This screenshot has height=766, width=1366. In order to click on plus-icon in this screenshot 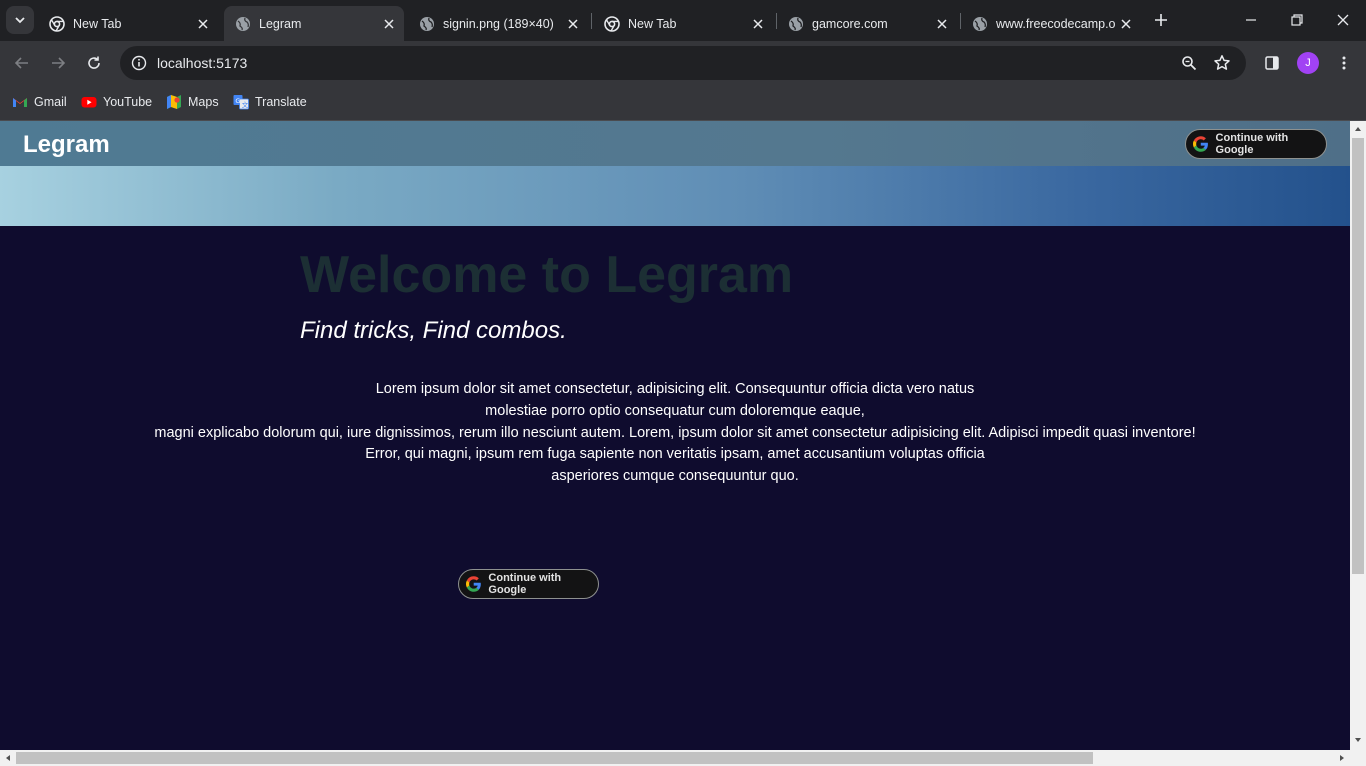, I will do `click(1161, 20)`.